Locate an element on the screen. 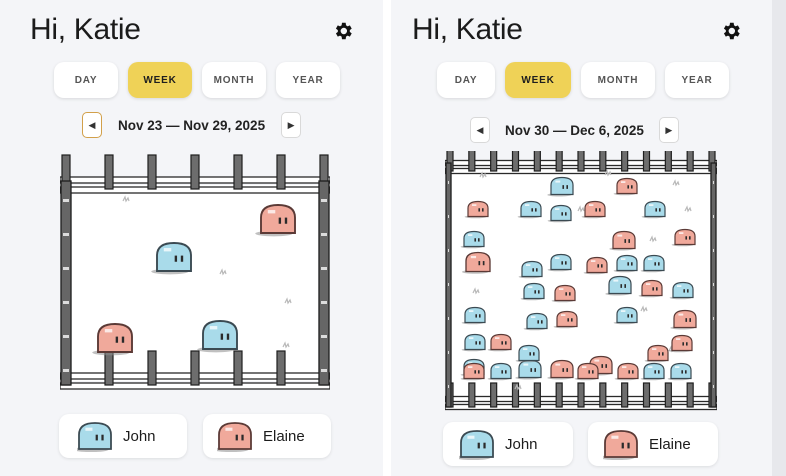  date-range-label: Nov 30 — Dec 6, 2025 is located at coordinates (574, 130).